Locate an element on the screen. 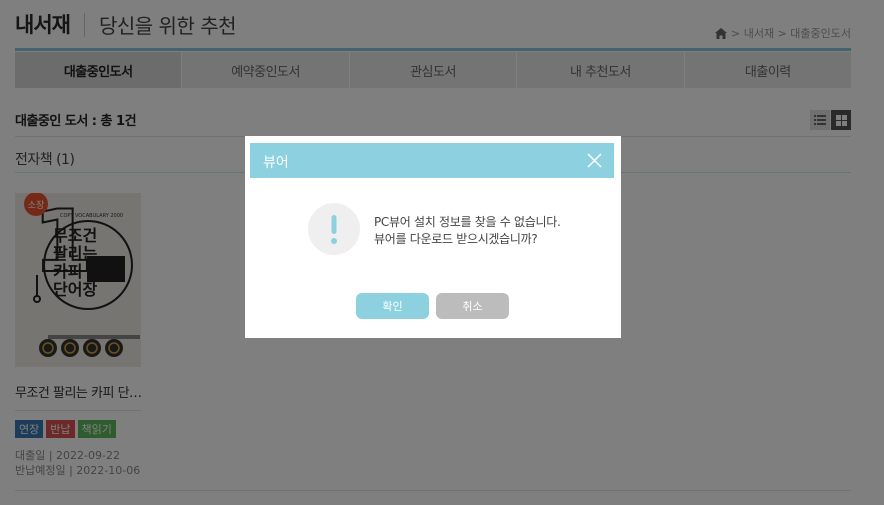 The image size is (884, 505). dialog-message-line-2: 뷰어를 다운로드 받으시겠습니까? is located at coordinates (456, 239).